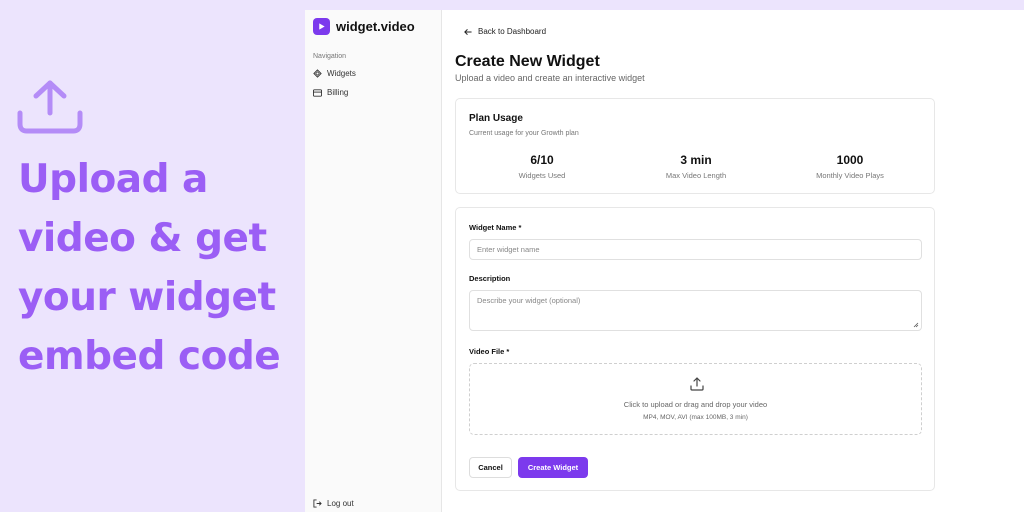  I want to click on credit-card-icon, so click(317, 92).